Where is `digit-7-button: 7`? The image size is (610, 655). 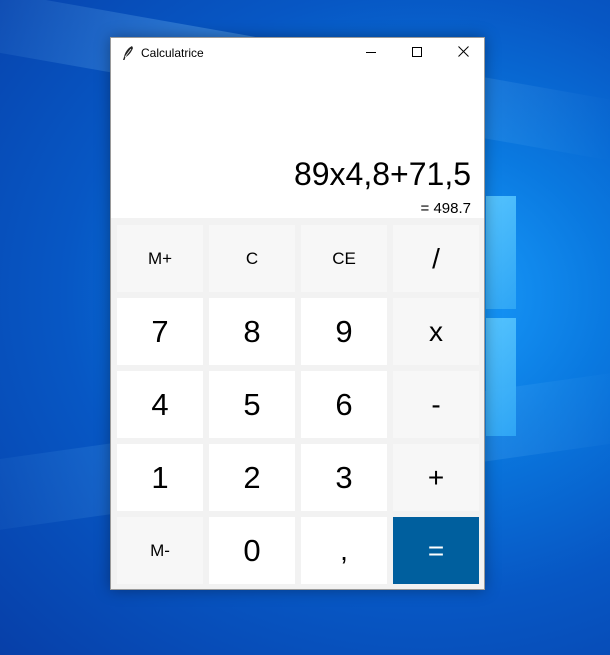 digit-7-button: 7 is located at coordinates (160, 331).